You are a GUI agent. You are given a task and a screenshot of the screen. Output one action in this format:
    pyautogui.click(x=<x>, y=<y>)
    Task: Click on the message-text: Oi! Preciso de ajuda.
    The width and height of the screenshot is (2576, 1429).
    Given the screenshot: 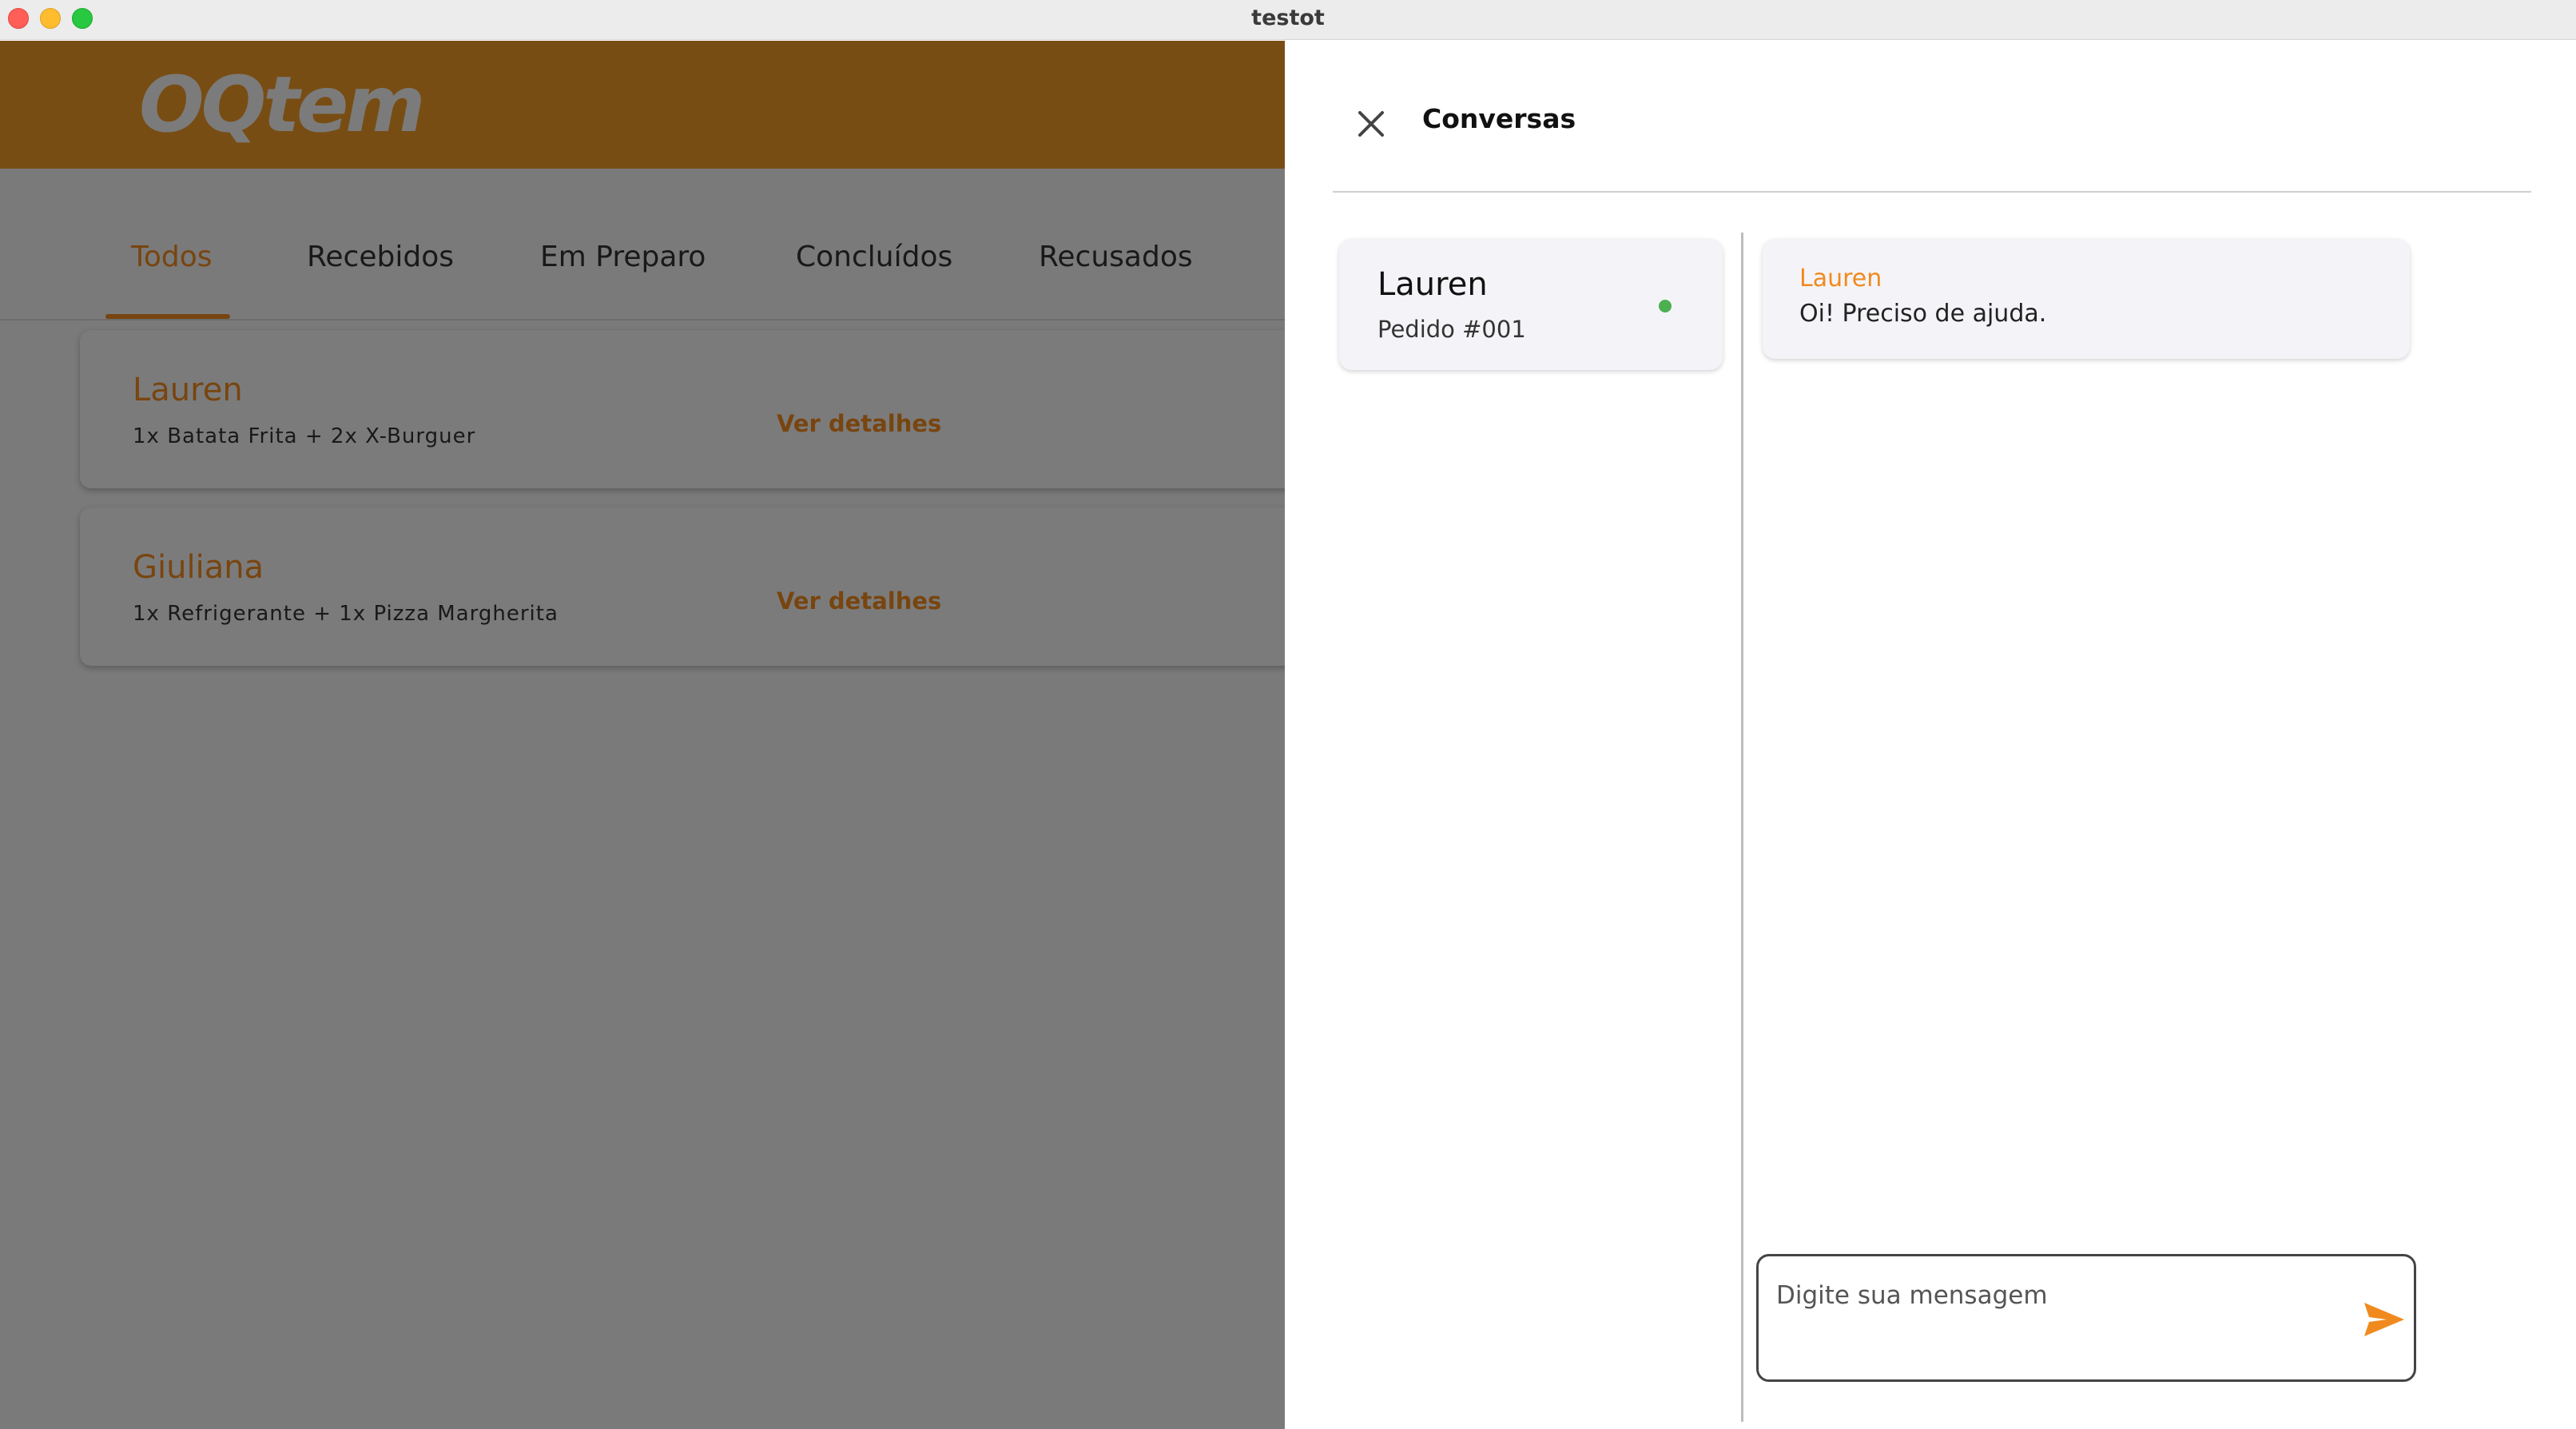 What is the action you would take?
    pyautogui.click(x=1923, y=314)
    